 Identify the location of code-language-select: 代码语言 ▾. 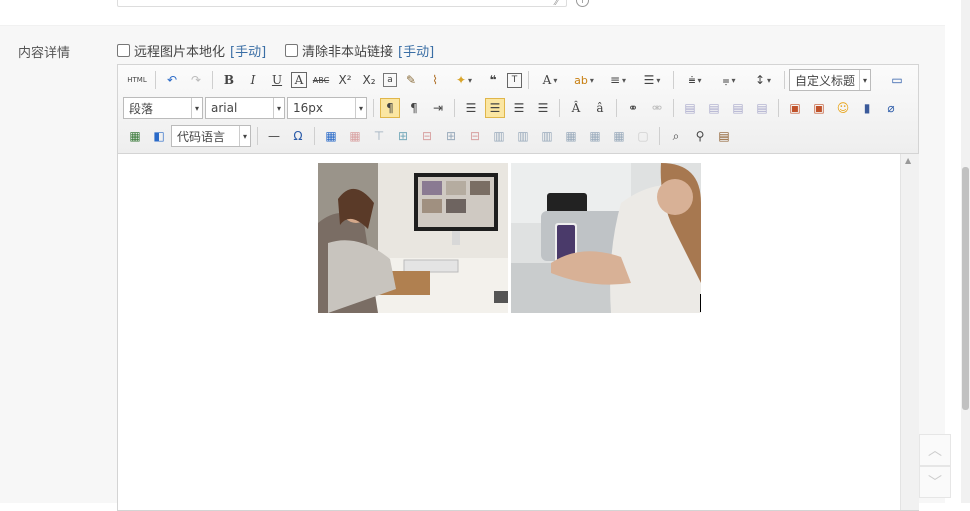
(211, 136).